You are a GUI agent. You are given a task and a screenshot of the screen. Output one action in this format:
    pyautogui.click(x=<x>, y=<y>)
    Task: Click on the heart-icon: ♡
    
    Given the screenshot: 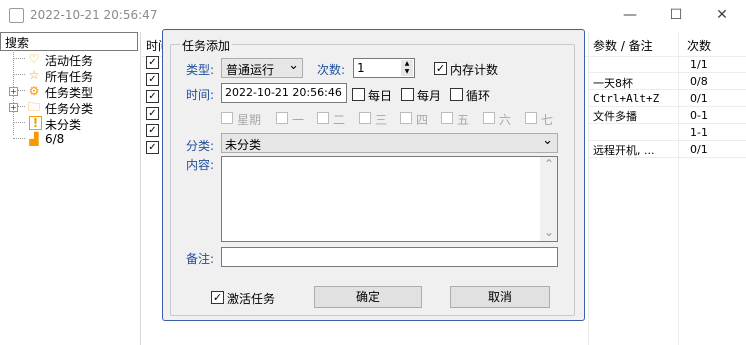 What is the action you would take?
    pyautogui.click(x=34, y=59)
    